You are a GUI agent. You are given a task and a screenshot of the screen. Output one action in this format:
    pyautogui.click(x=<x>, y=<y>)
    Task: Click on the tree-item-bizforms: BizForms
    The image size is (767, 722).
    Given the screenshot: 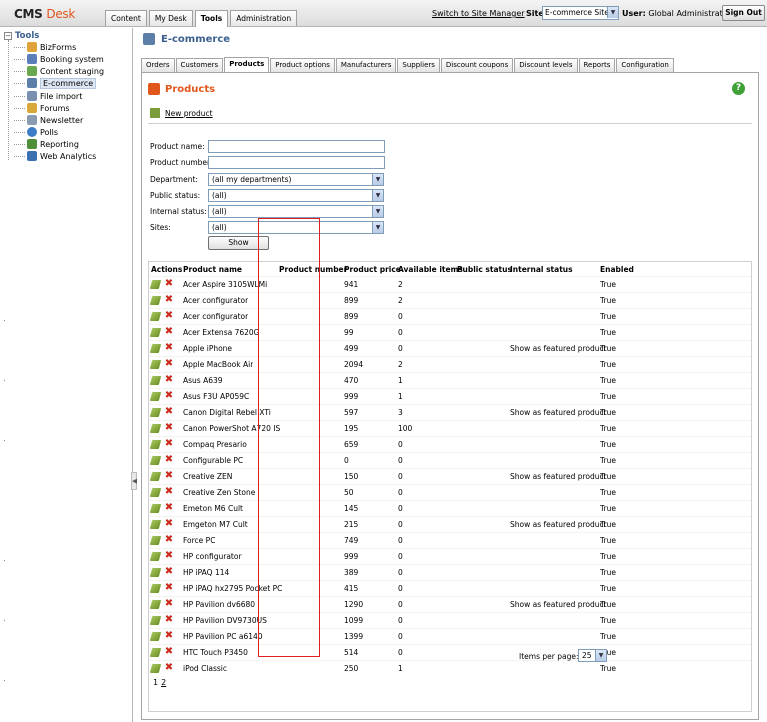 What is the action you would take?
    pyautogui.click(x=45, y=47)
    